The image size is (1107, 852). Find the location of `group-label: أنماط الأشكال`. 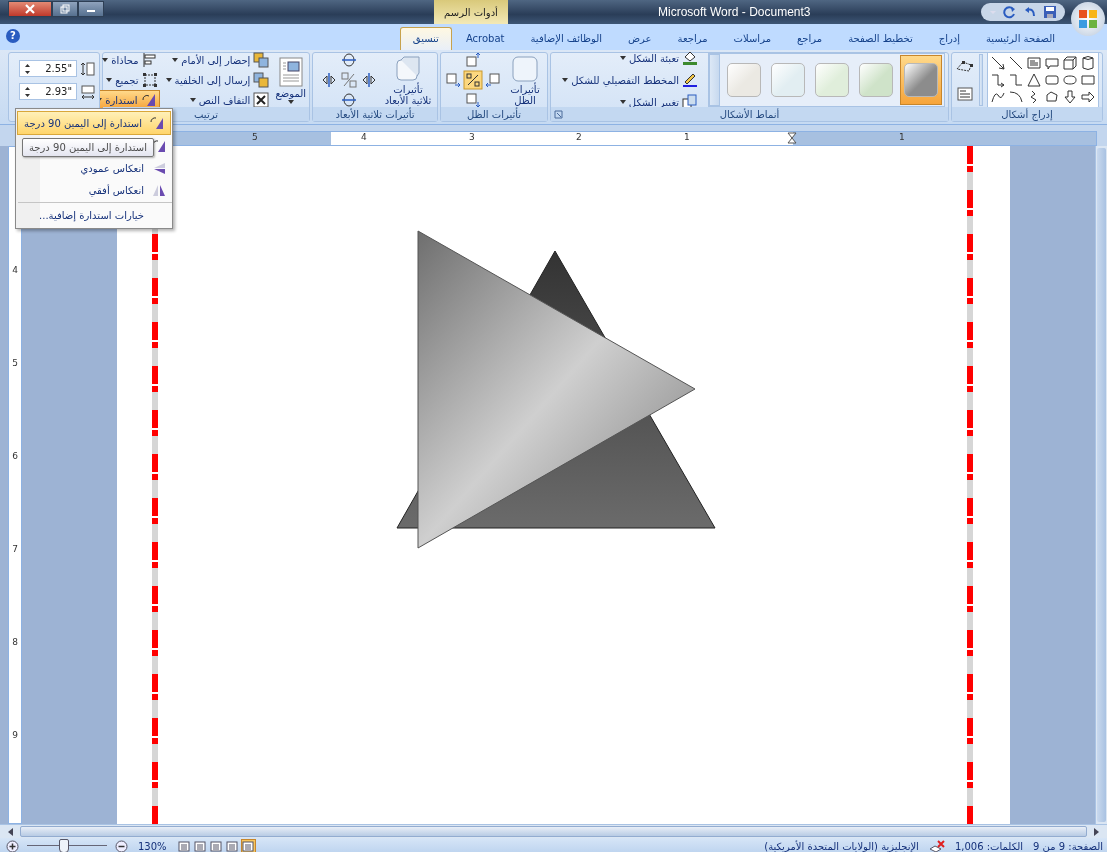

group-label: أنماط الأشكال is located at coordinates (749, 114).